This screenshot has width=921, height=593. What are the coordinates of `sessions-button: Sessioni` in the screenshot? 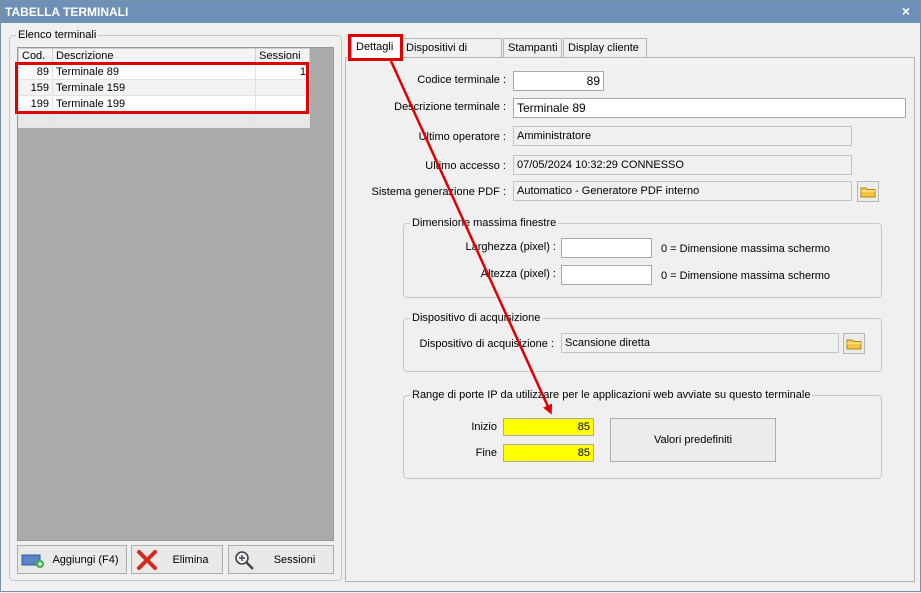 It's located at (281, 559).